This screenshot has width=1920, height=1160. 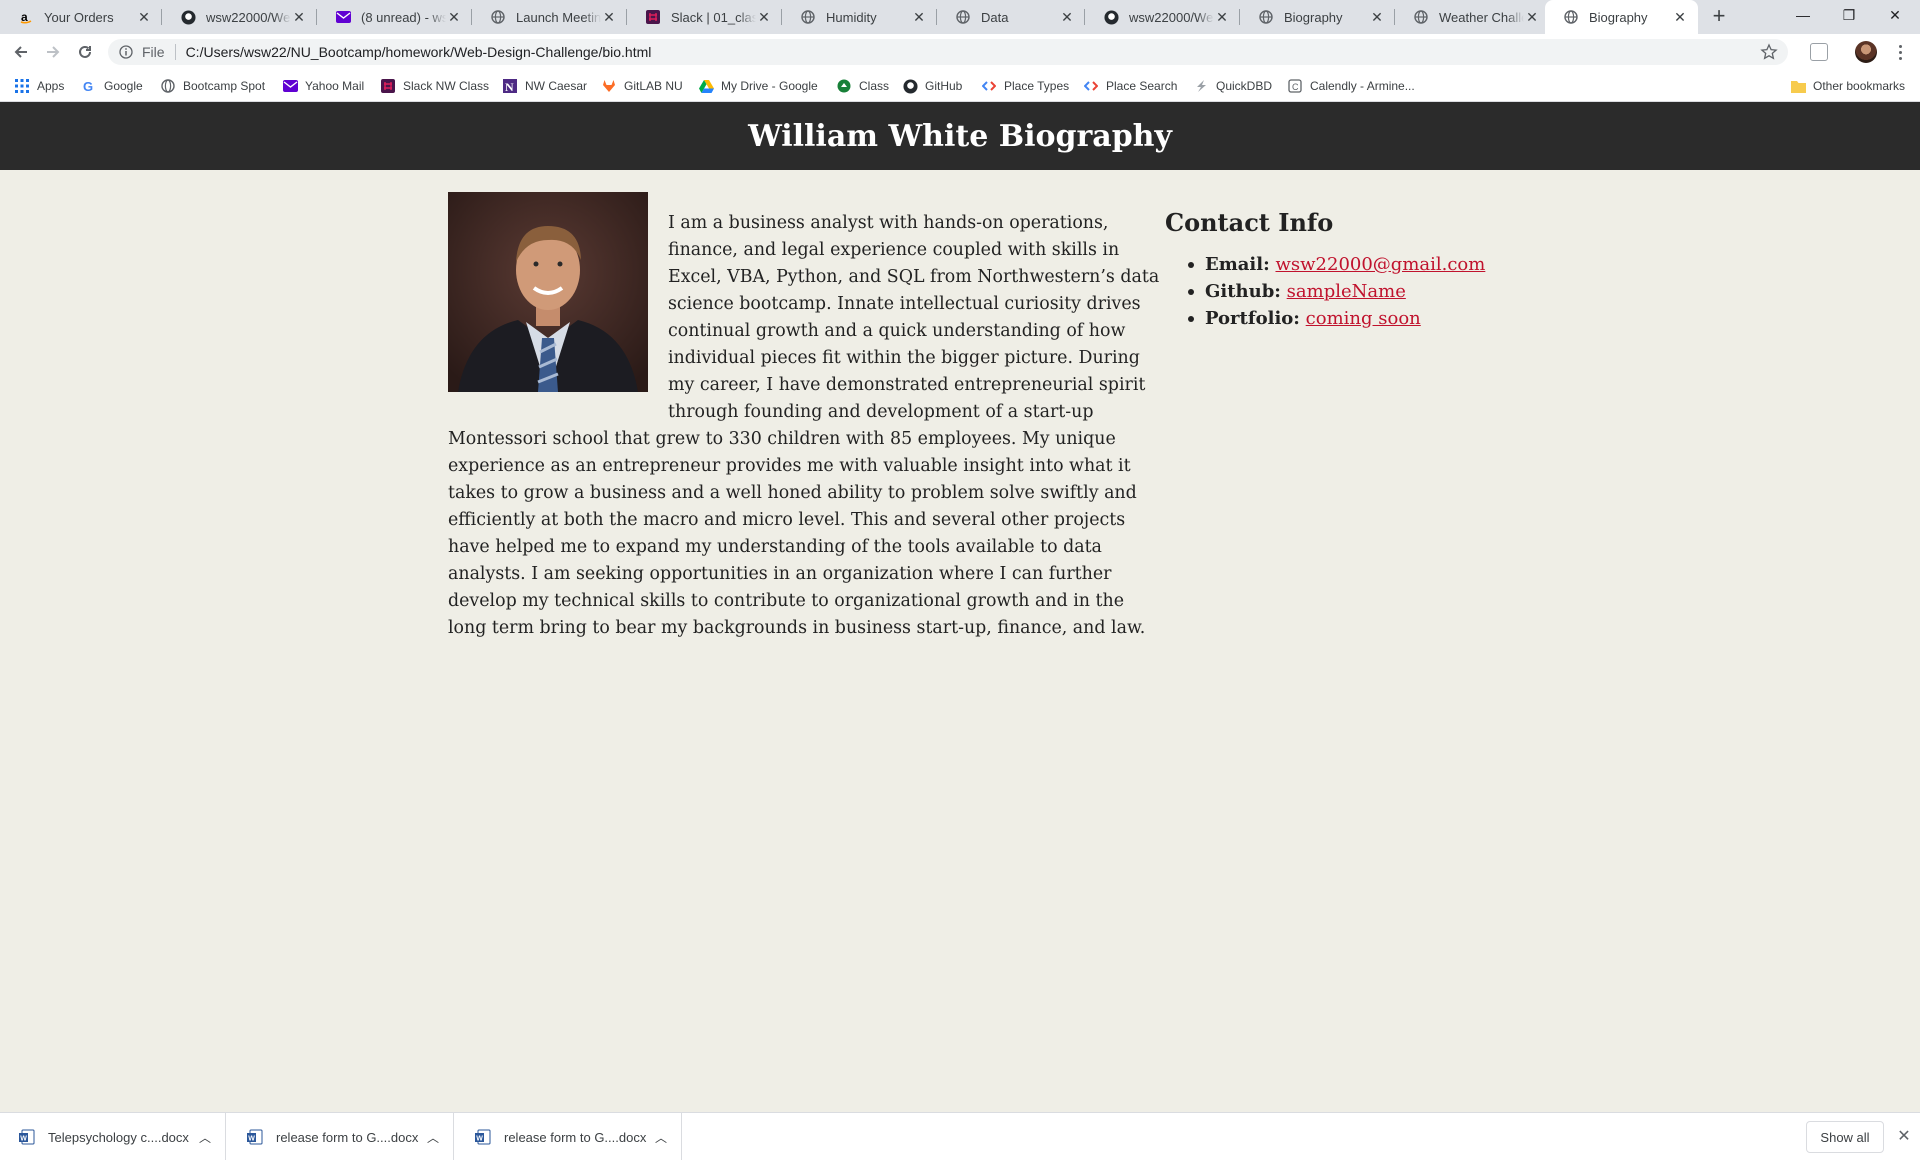 What do you see at coordinates (1201, 86) in the screenshot?
I see `quickdbd-icon` at bounding box center [1201, 86].